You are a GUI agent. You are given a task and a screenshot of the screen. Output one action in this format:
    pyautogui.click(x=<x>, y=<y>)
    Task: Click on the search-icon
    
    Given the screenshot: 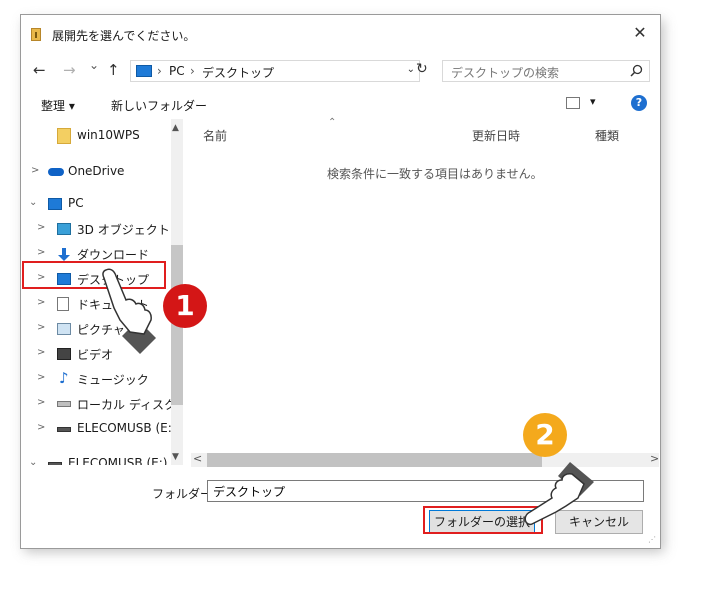 What is the action you would take?
    pyautogui.click(x=636, y=72)
    